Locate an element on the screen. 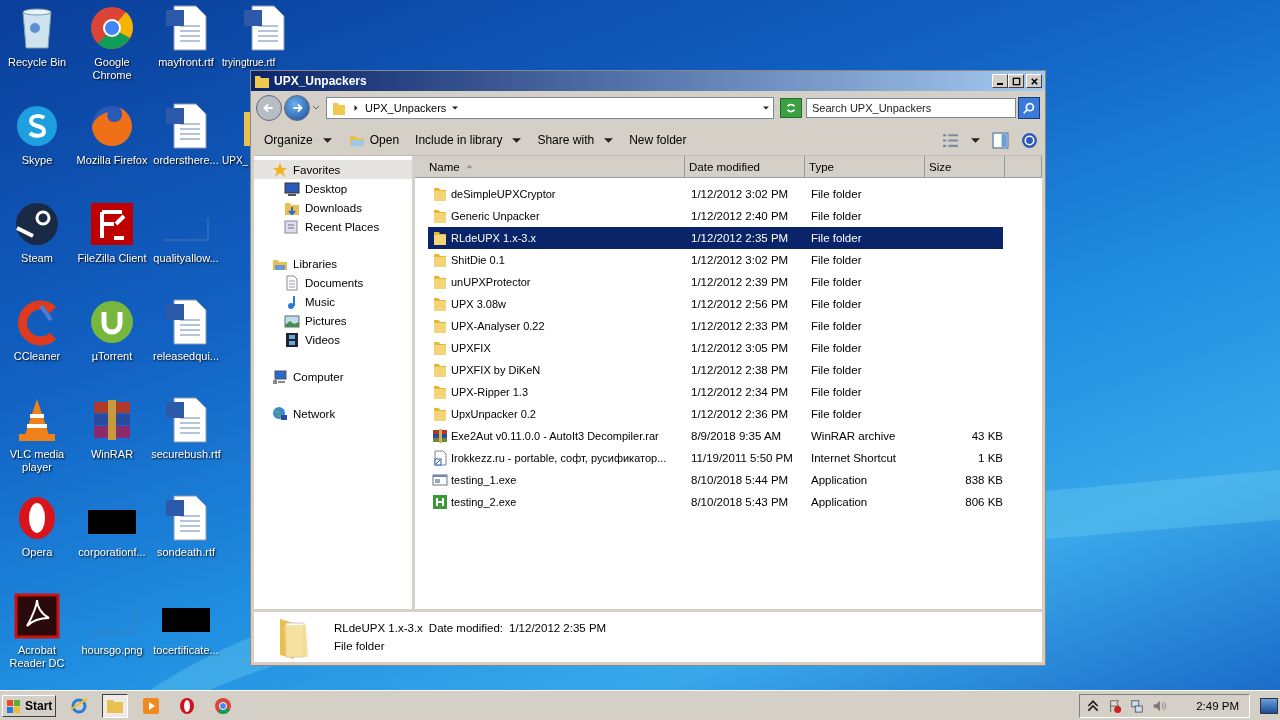 The image size is (1280, 720). file-row: UPX 3.08w 1/12/2012 2:56 PM File folder is located at coordinates (715, 304).